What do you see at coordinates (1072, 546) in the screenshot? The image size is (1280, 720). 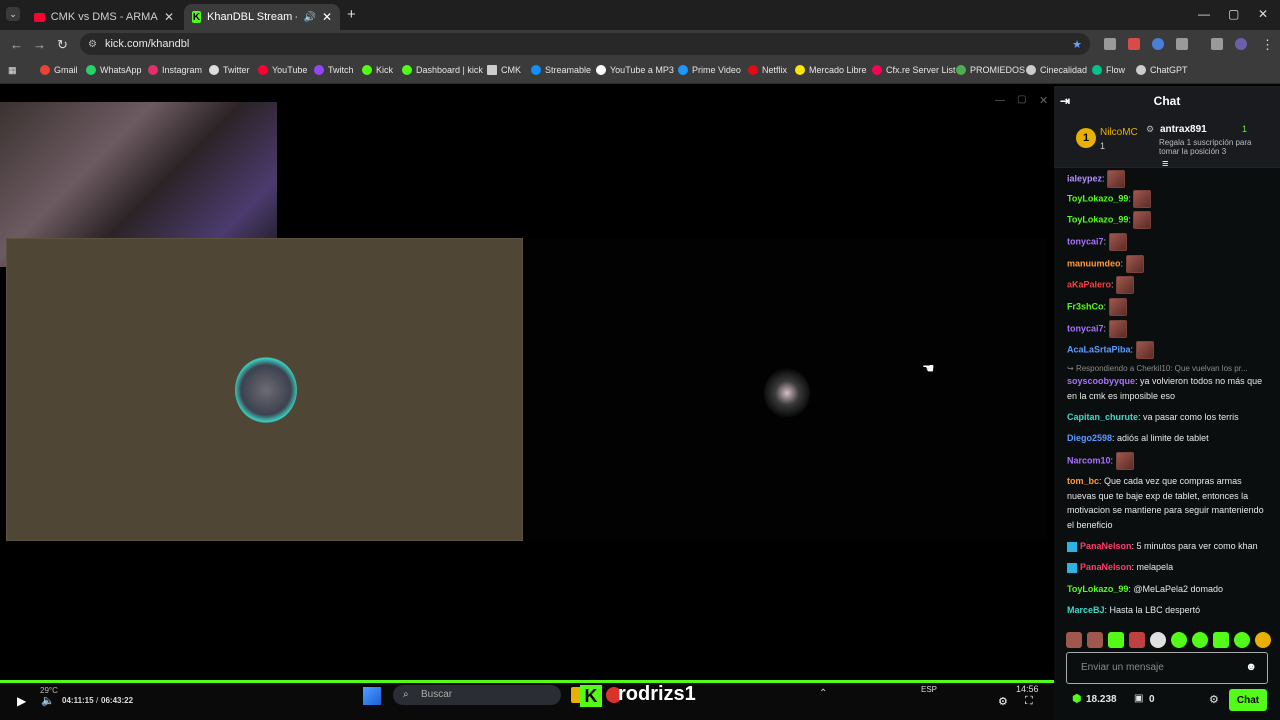 I see `kick-badge-icon` at bounding box center [1072, 546].